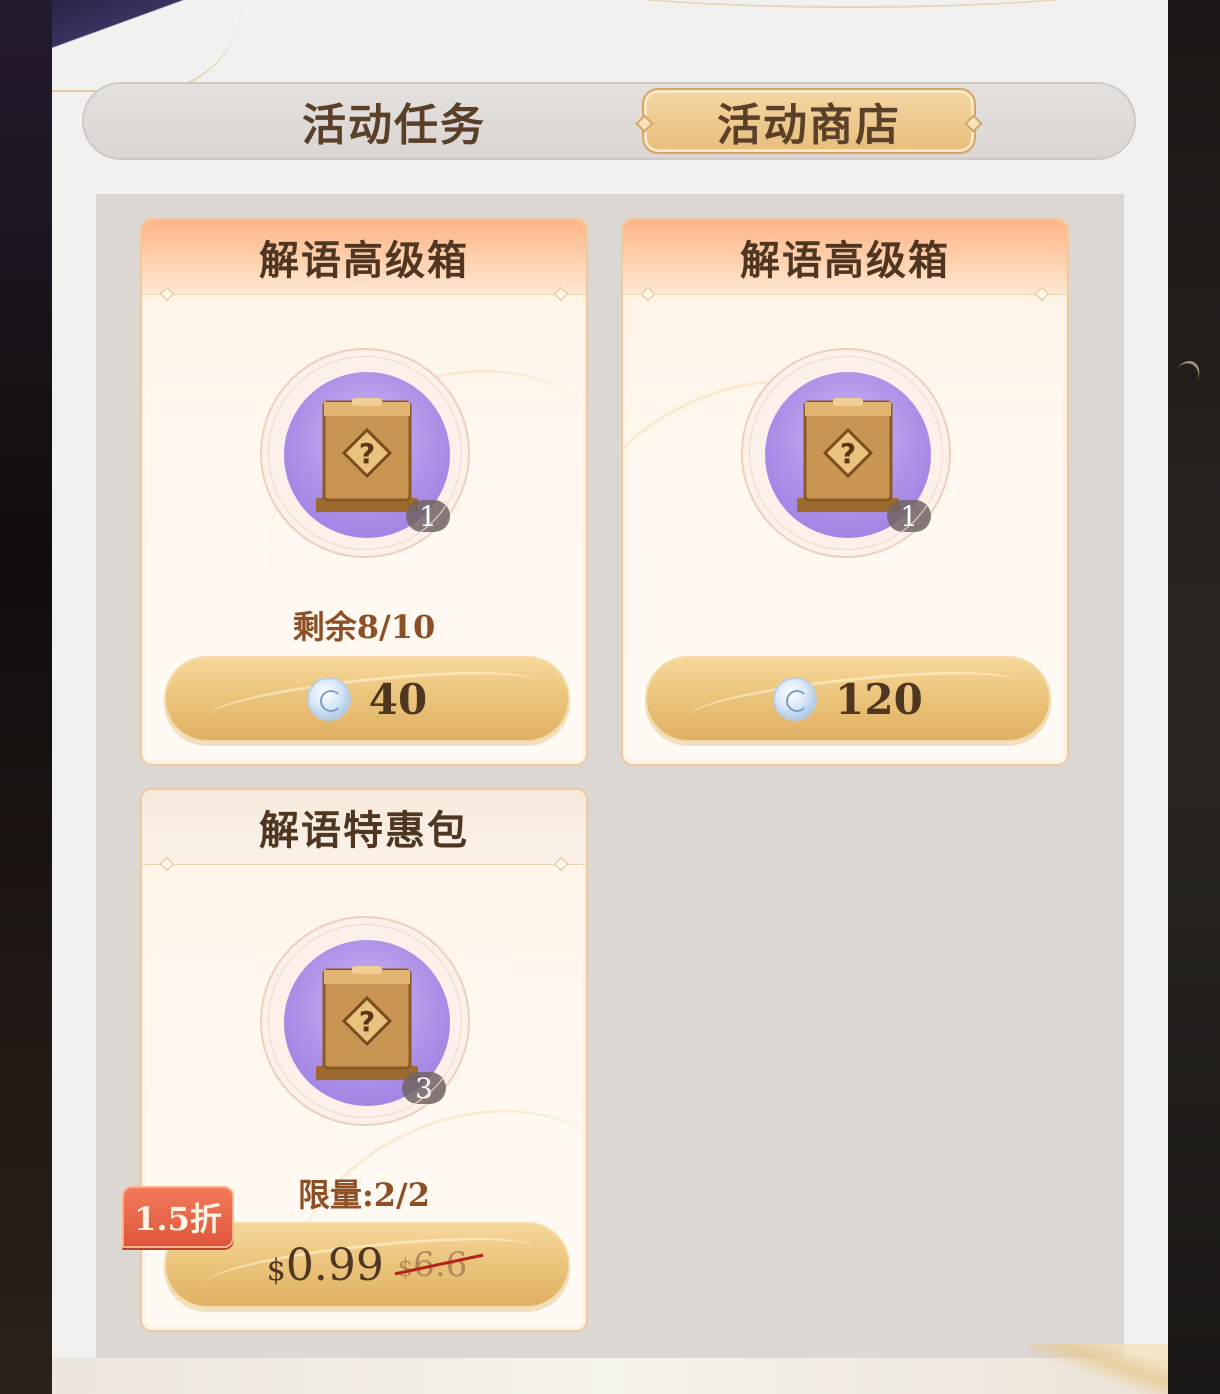  What do you see at coordinates (852, 4) in the screenshot?
I see `top-arc-decoration` at bounding box center [852, 4].